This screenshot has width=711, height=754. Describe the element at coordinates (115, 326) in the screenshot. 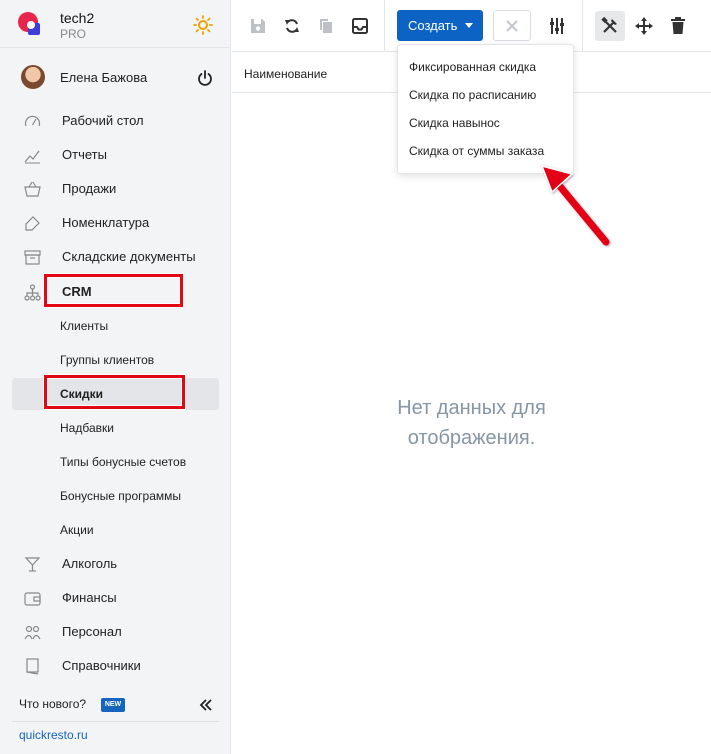

I see `submenu-item-clients: Клиенты` at that location.